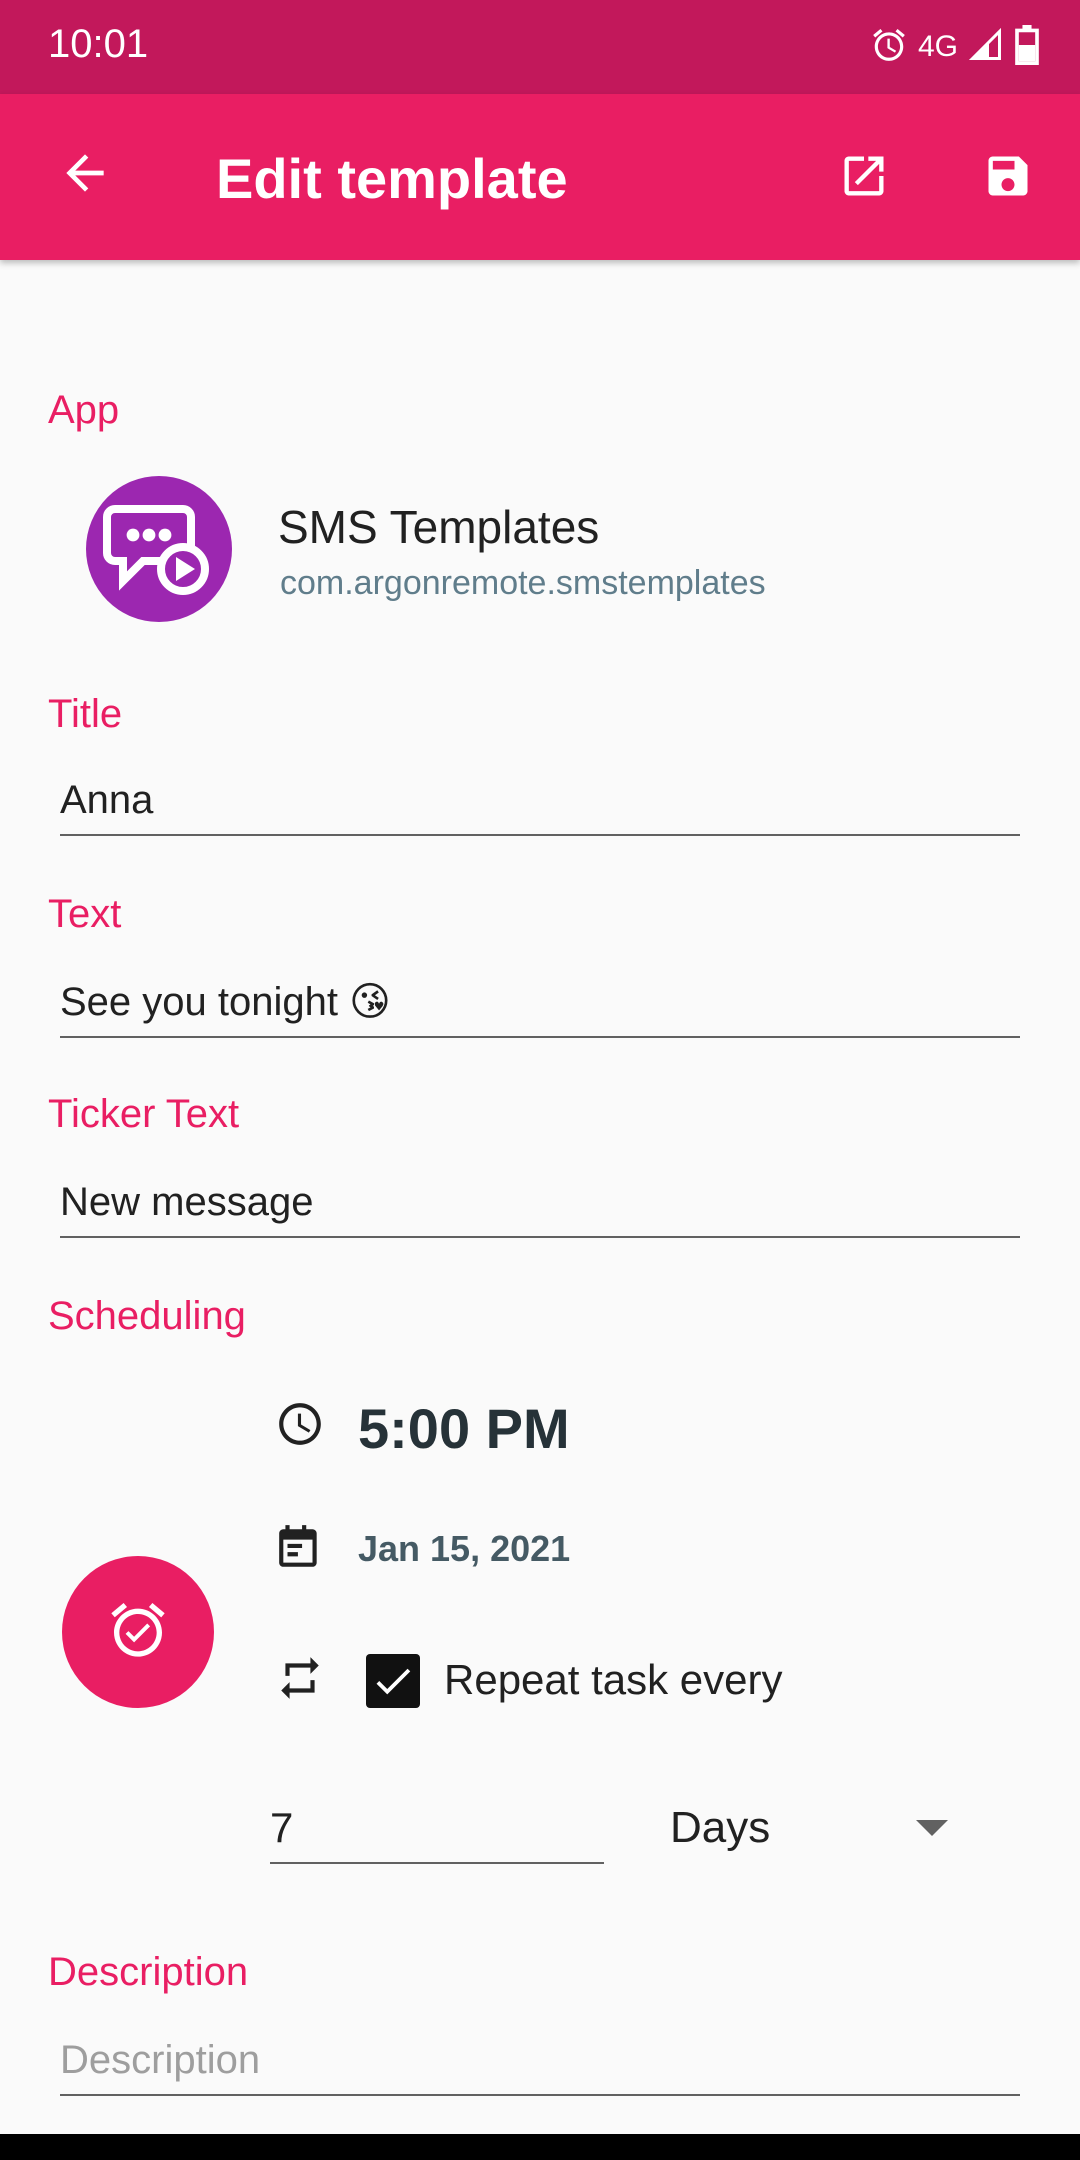 The image size is (1080, 2160). Describe the element at coordinates (937, 46) in the screenshot. I see `network-type: 4G` at that location.